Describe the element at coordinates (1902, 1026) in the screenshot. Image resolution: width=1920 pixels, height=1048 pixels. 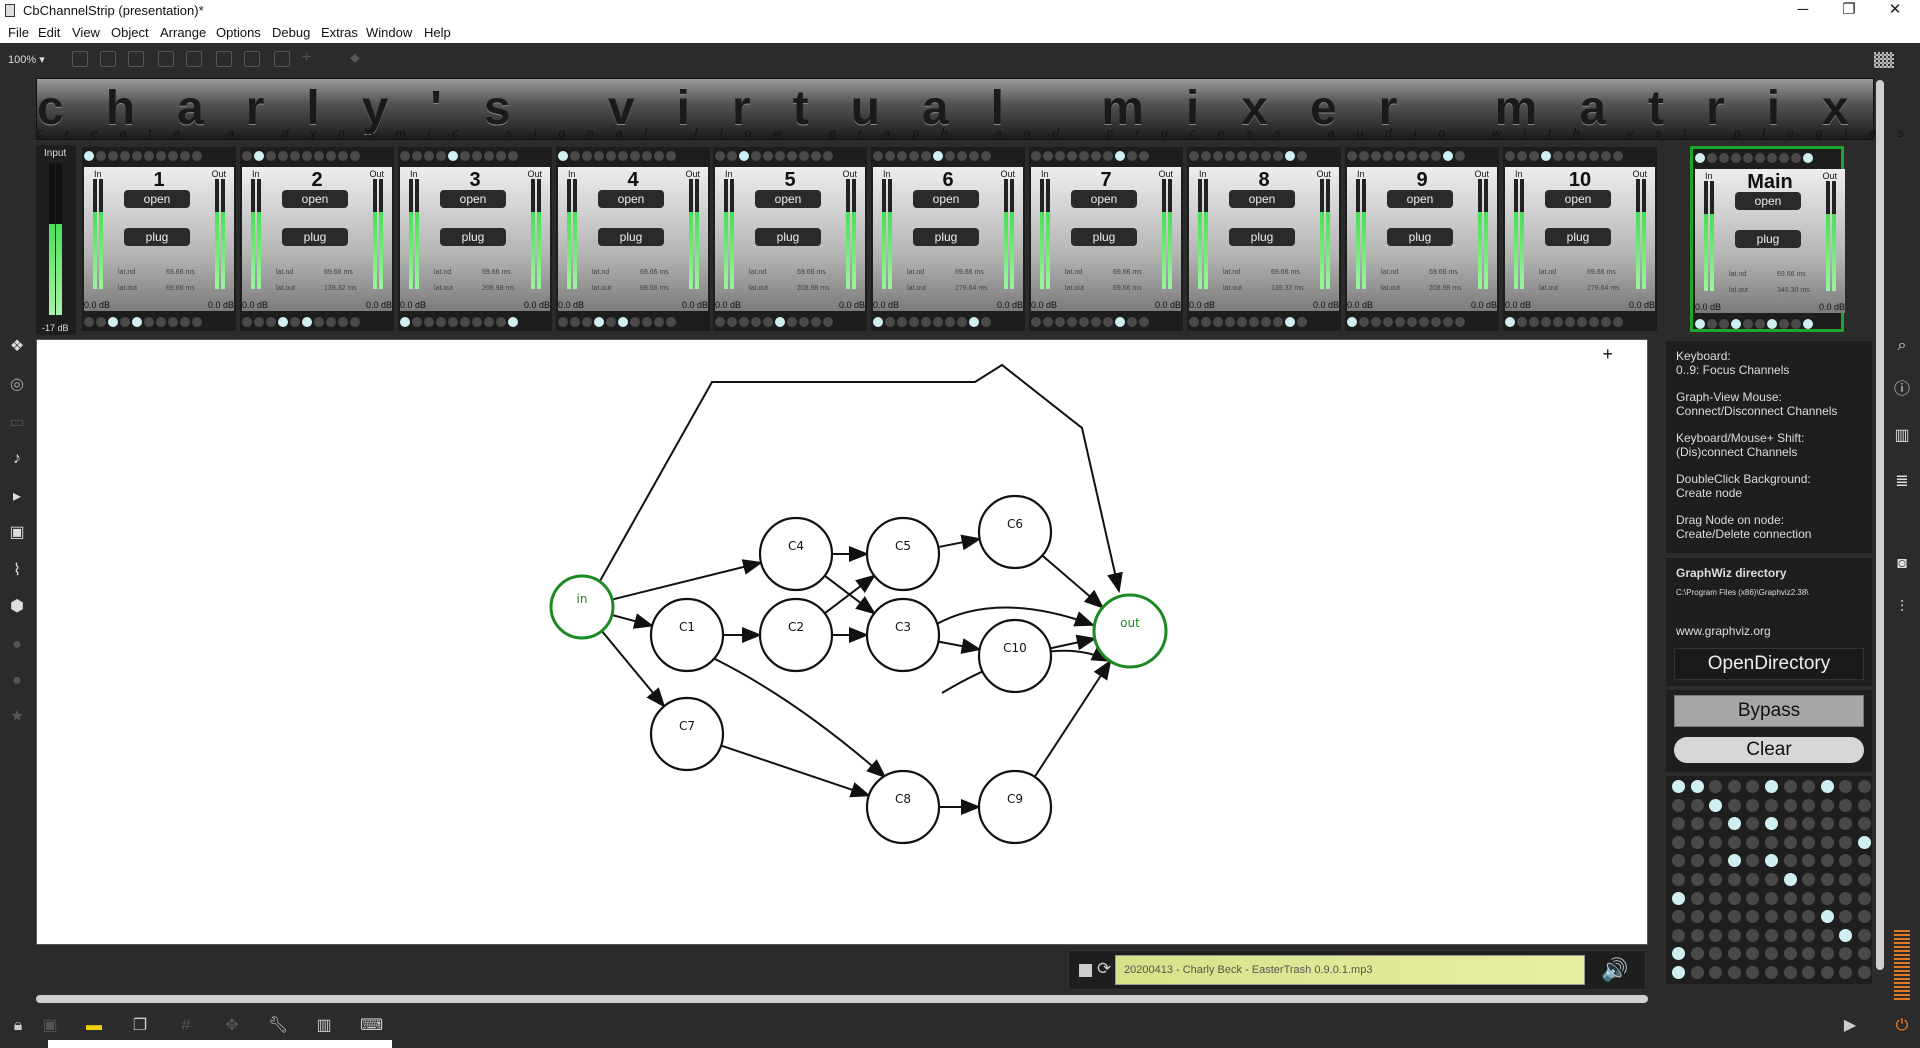
I see `power-icon: ⏻` at that location.